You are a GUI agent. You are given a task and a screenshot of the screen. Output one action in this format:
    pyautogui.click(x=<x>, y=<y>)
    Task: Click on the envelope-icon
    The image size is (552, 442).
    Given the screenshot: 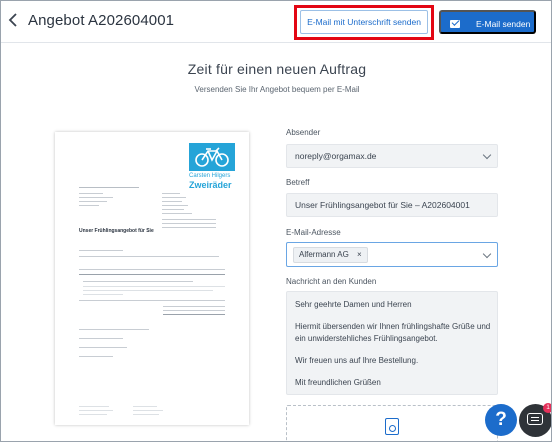 What is the action you would take?
    pyautogui.click(x=455, y=24)
    